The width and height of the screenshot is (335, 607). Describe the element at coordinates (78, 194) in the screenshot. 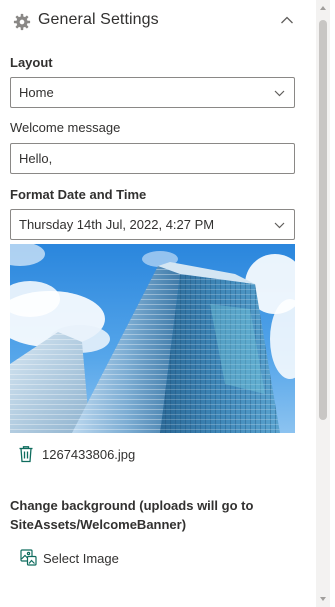

I see `date-format-label: Format Date and Time` at that location.